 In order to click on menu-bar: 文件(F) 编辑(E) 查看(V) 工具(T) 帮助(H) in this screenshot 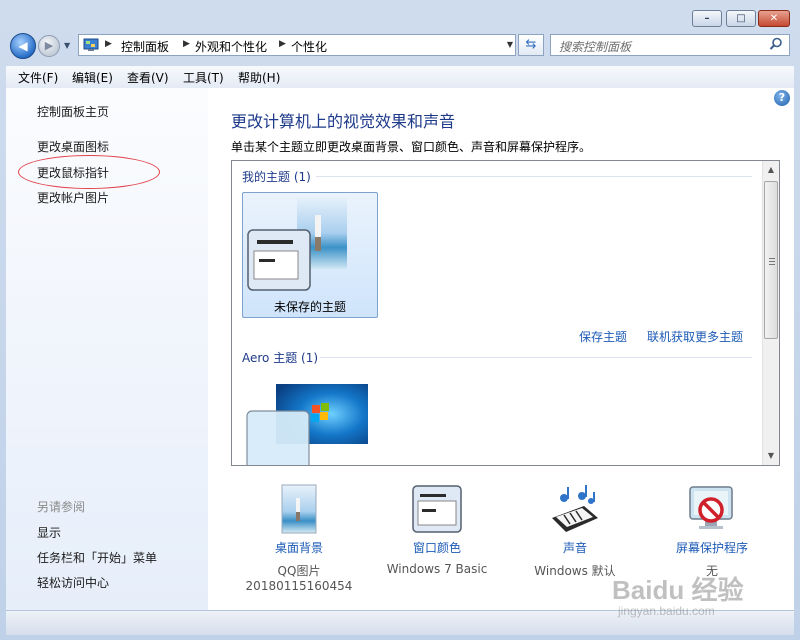, I will do `click(400, 77)`.